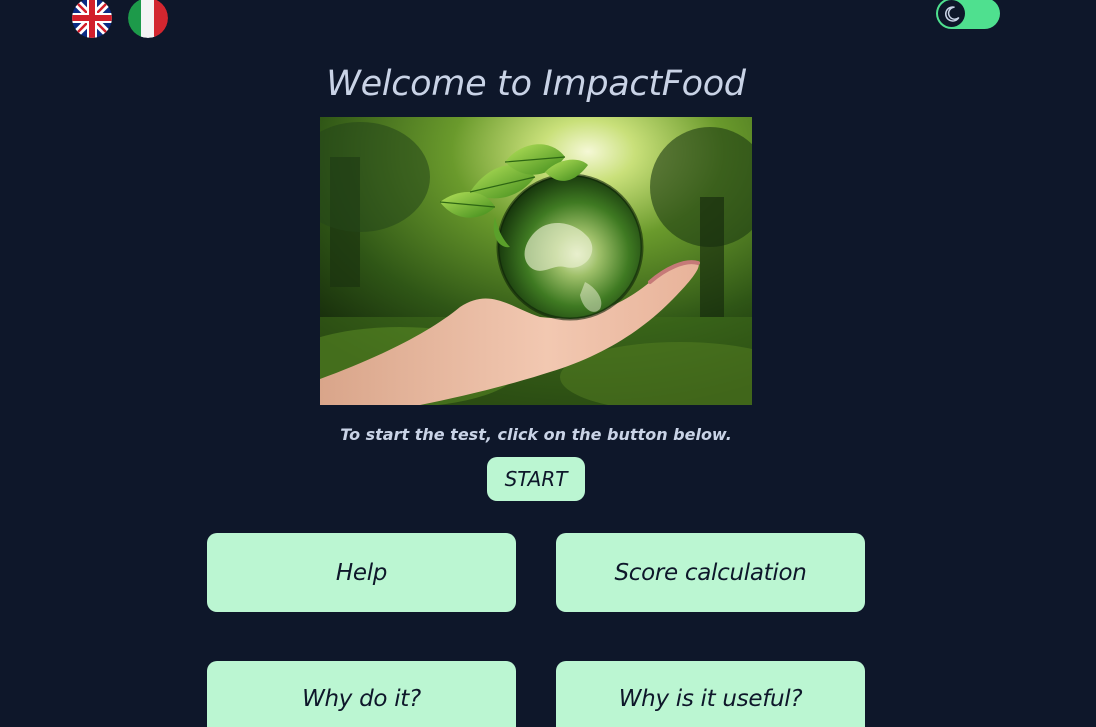 Image resolution: width=1096 pixels, height=727 pixels. I want to click on why-do-it-button: Why do it?, so click(361, 694).